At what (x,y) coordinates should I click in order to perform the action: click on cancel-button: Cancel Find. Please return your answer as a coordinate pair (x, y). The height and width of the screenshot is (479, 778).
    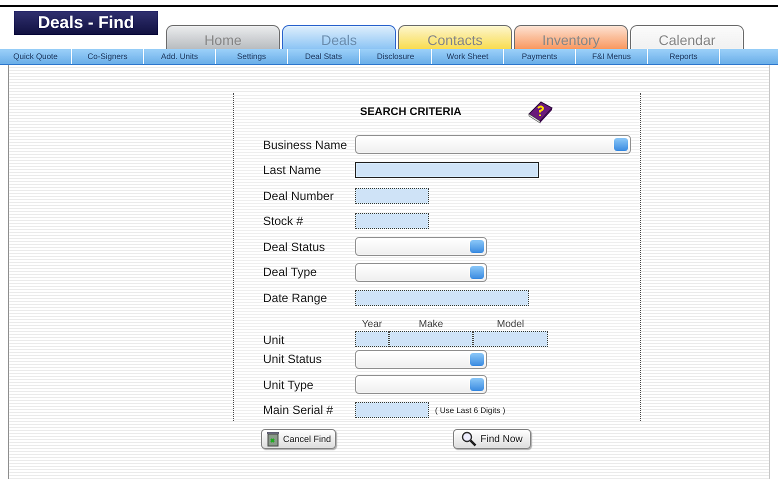
    Looking at the image, I should click on (298, 439).